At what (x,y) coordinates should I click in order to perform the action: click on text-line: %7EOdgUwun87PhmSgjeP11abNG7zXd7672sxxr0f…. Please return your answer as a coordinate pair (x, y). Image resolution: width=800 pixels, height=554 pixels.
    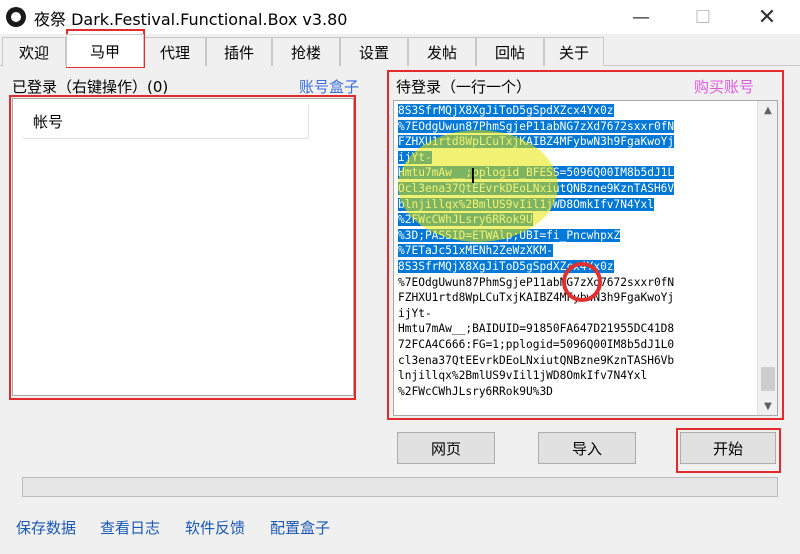
    Looking at the image, I should click on (576, 127).